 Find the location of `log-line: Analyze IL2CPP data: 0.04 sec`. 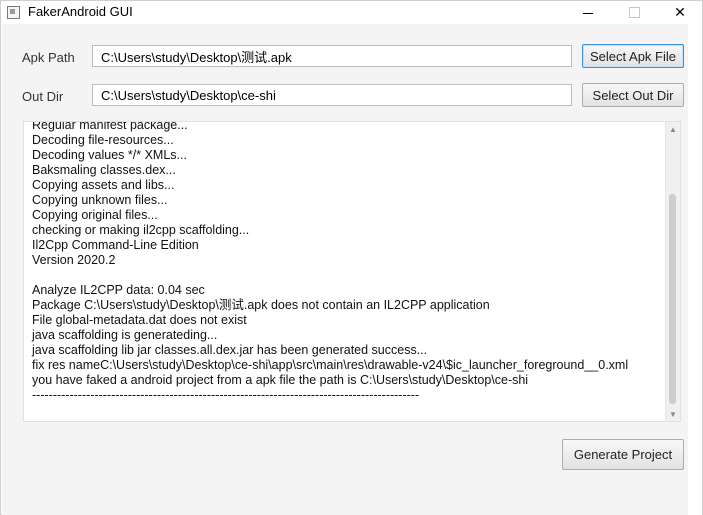

log-line: Analyze IL2CPP data: 0.04 sec is located at coordinates (118, 290).